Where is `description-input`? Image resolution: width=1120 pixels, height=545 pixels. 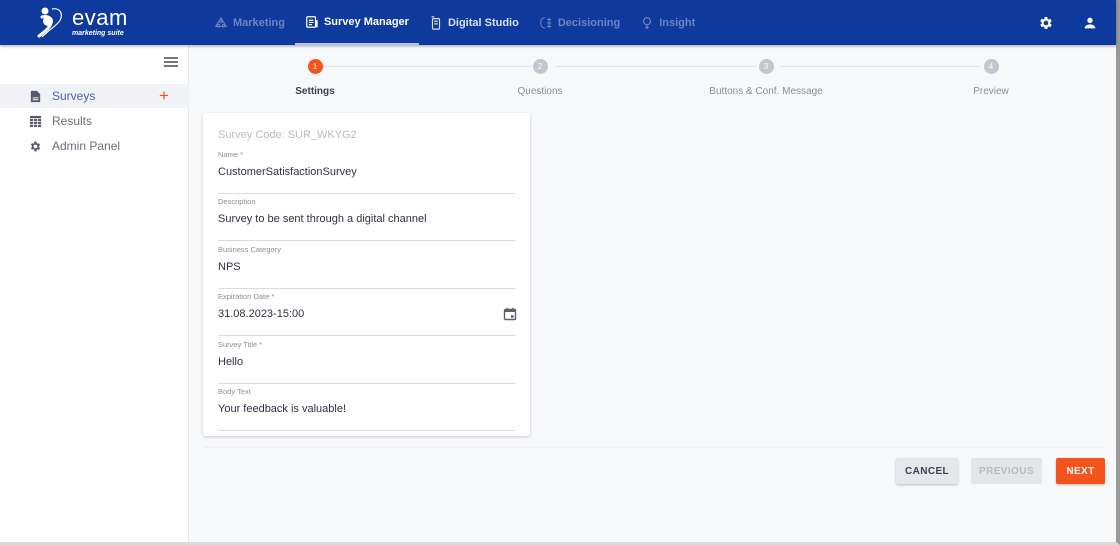
description-input is located at coordinates (353, 219).